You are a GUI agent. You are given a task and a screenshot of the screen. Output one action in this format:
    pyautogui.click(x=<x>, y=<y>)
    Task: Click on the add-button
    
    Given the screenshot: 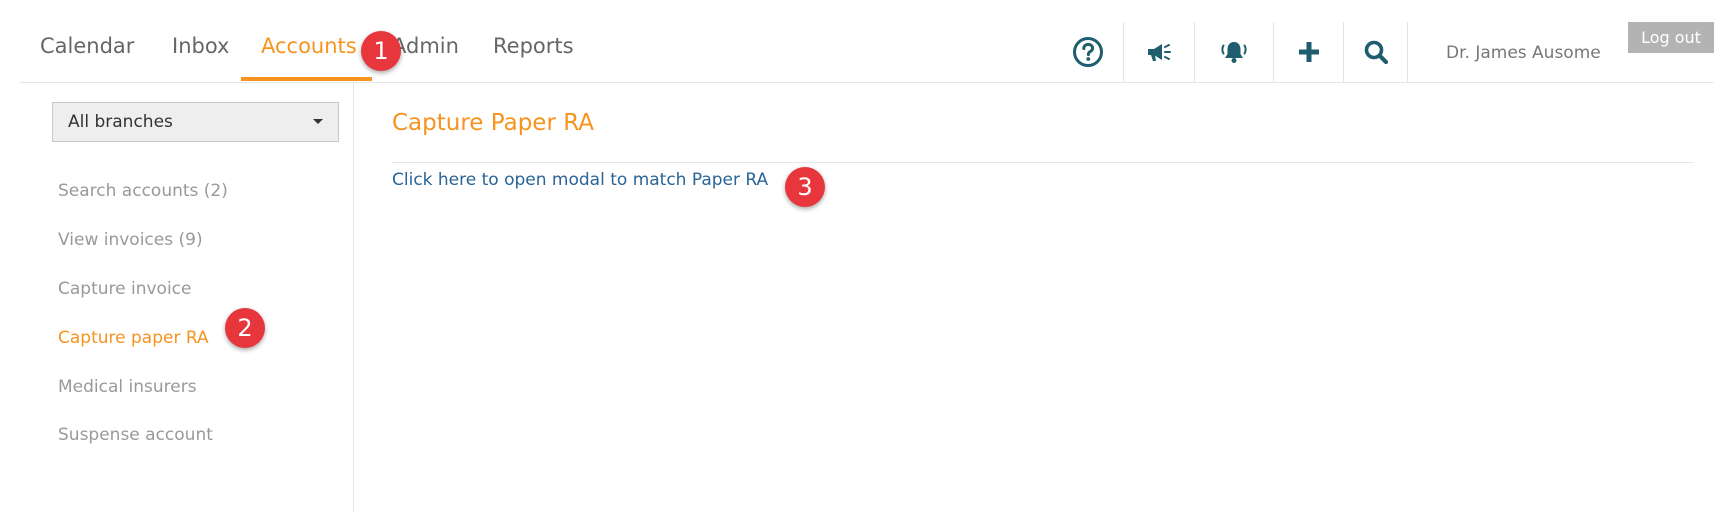 What is the action you would take?
    pyautogui.click(x=1308, y=52)
    